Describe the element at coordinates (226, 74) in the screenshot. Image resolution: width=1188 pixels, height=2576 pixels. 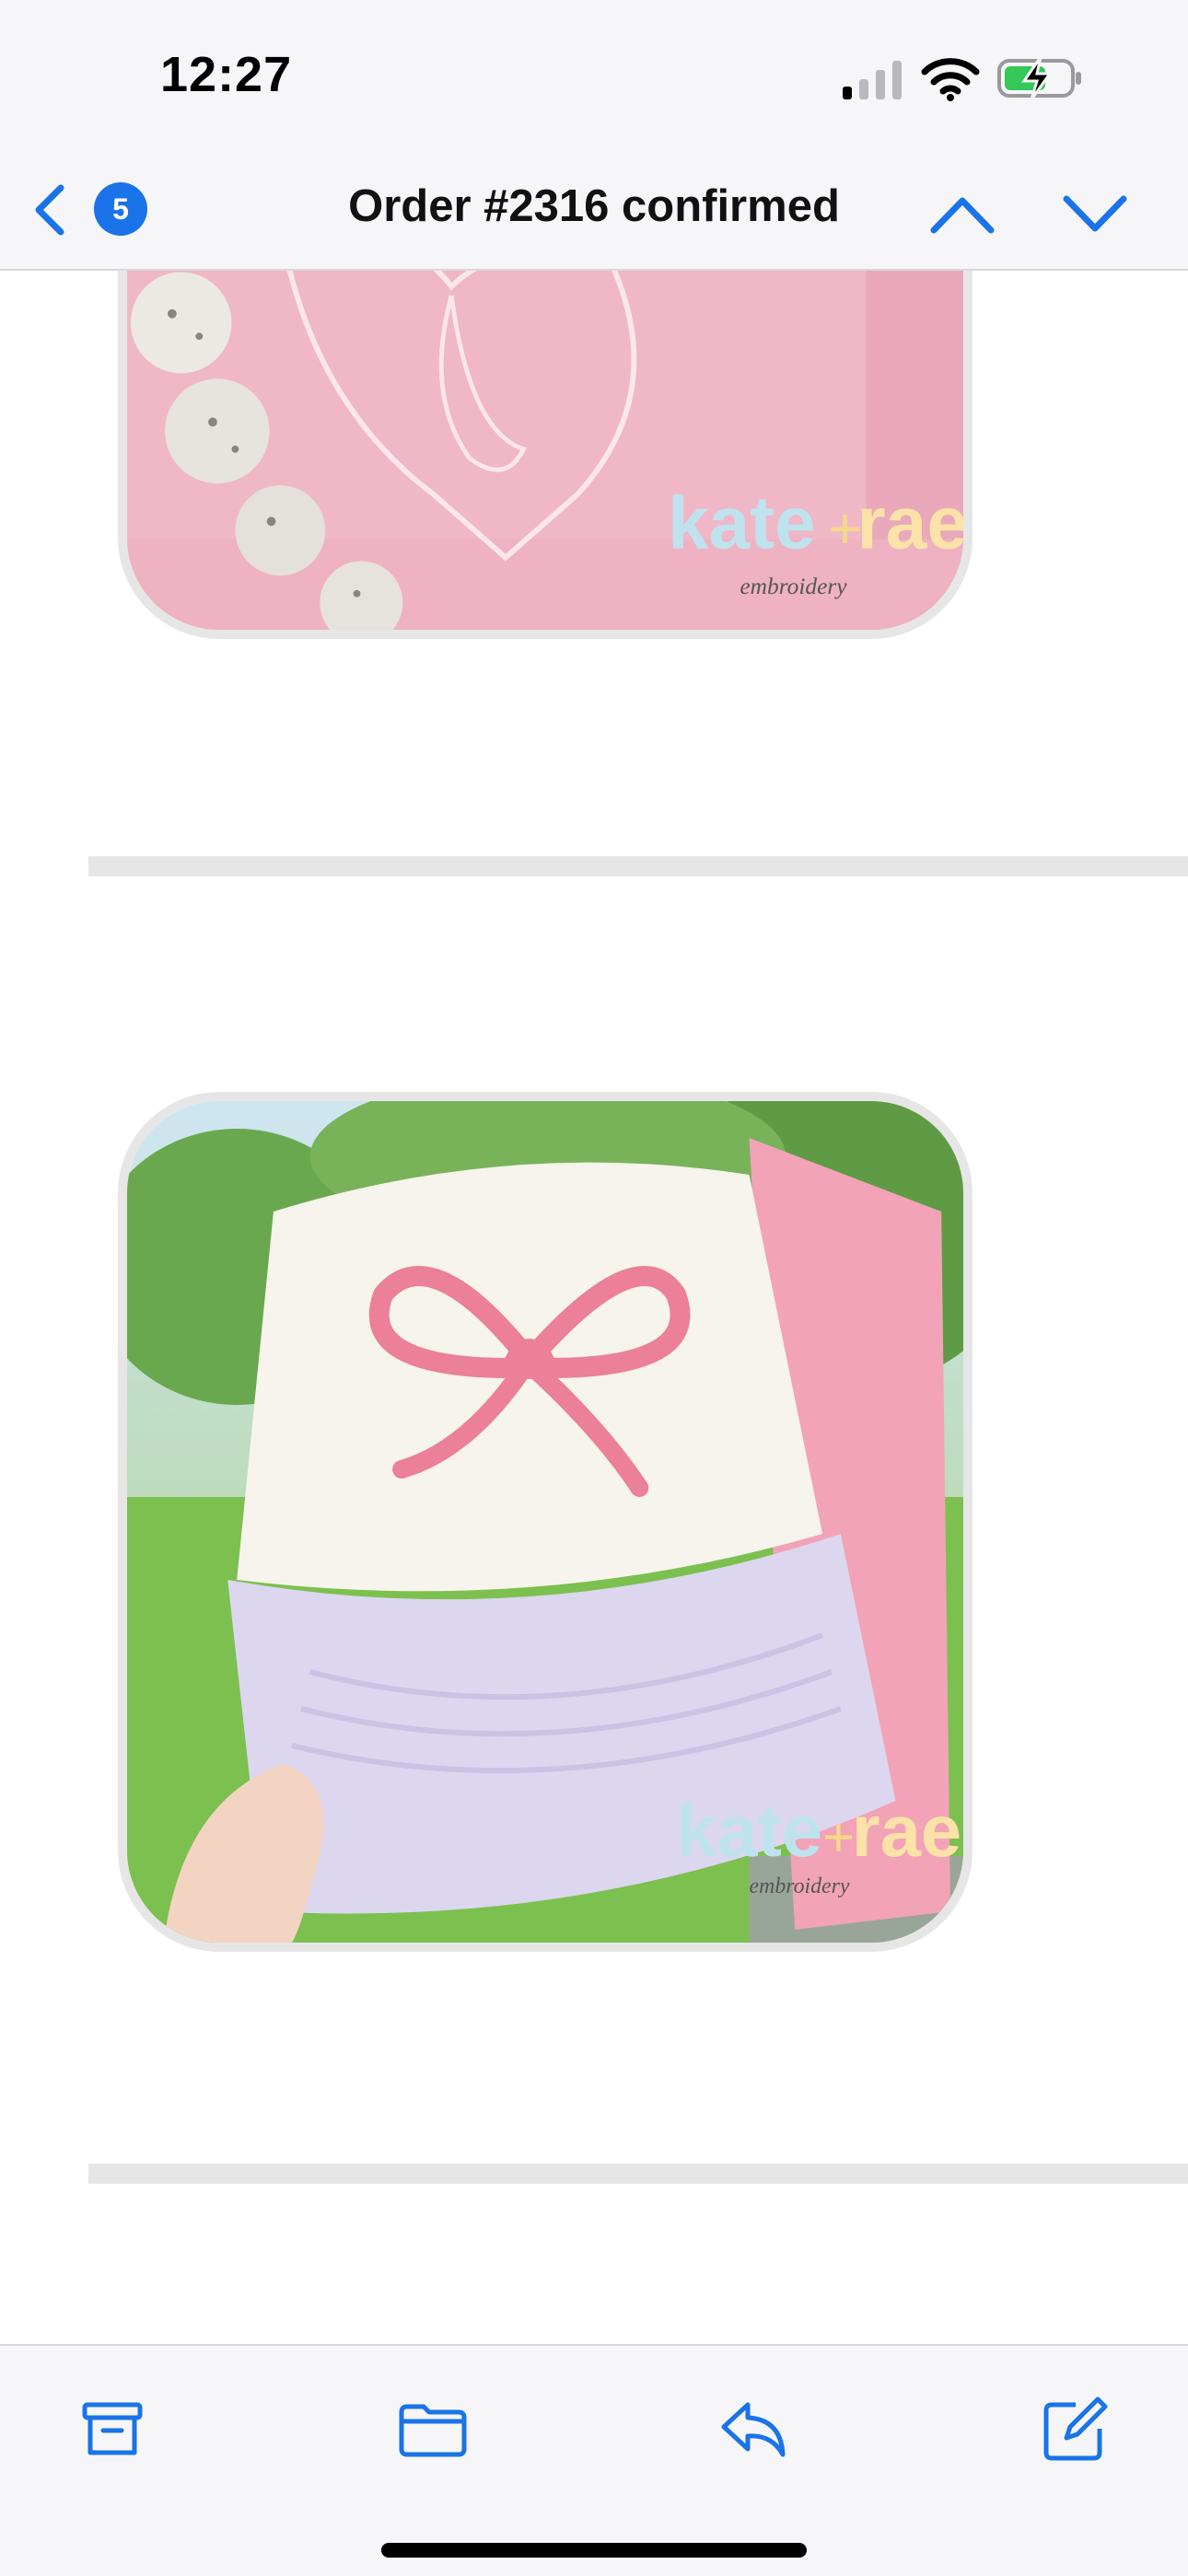
I see `status-time: 12:27` at that location.